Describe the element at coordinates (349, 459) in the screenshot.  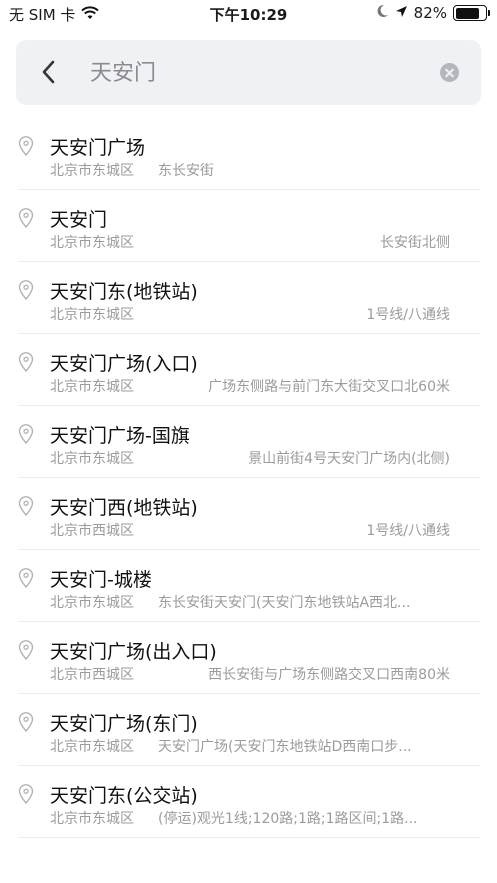
I see `result-detail: 景山前街4号天安门广场内(北侧)` at that location.